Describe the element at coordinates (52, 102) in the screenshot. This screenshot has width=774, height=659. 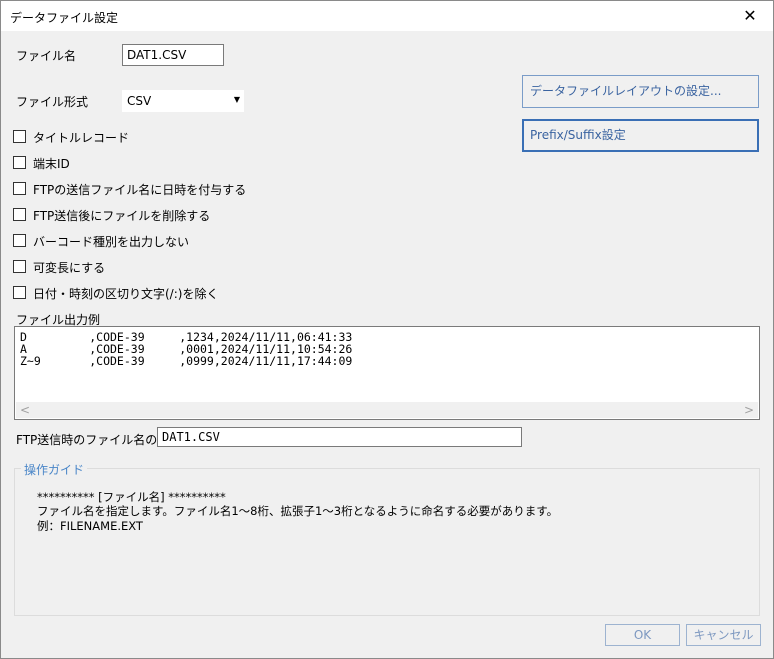
I see `file-format-label: ファイル形式` at that location.